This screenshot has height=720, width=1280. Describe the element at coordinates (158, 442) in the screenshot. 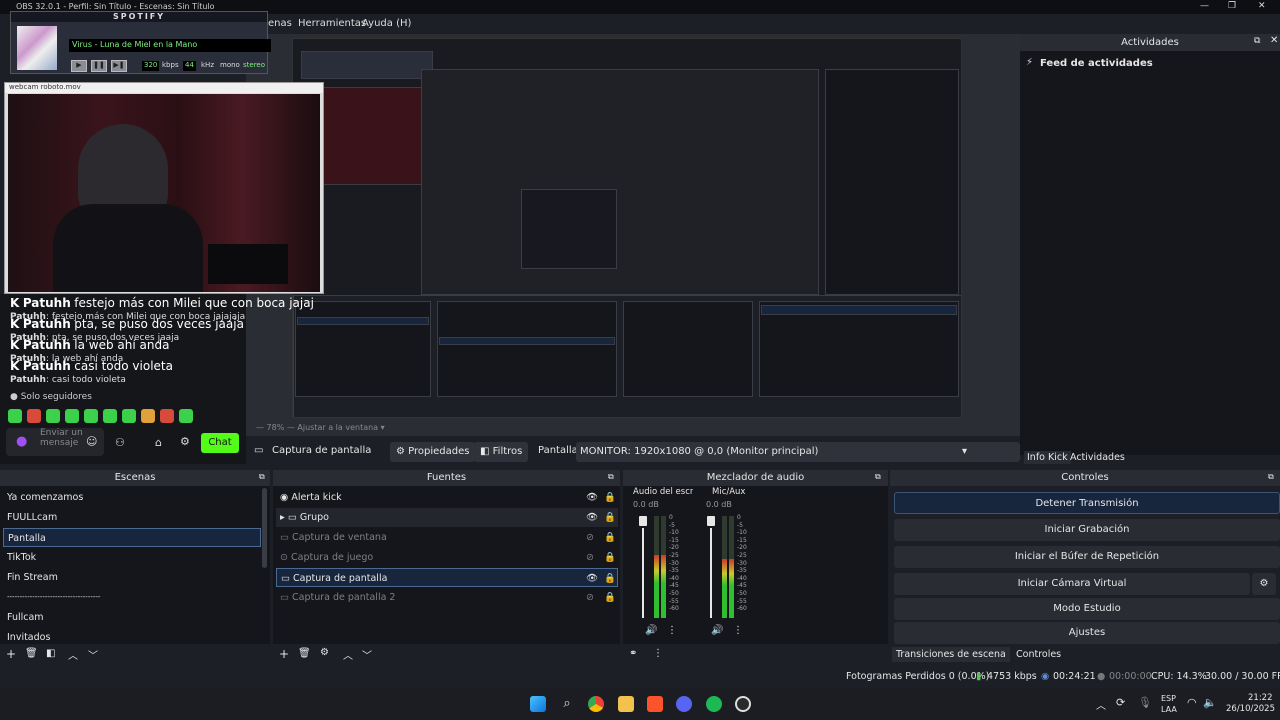

I see `store-icon: ⌂` at that location.